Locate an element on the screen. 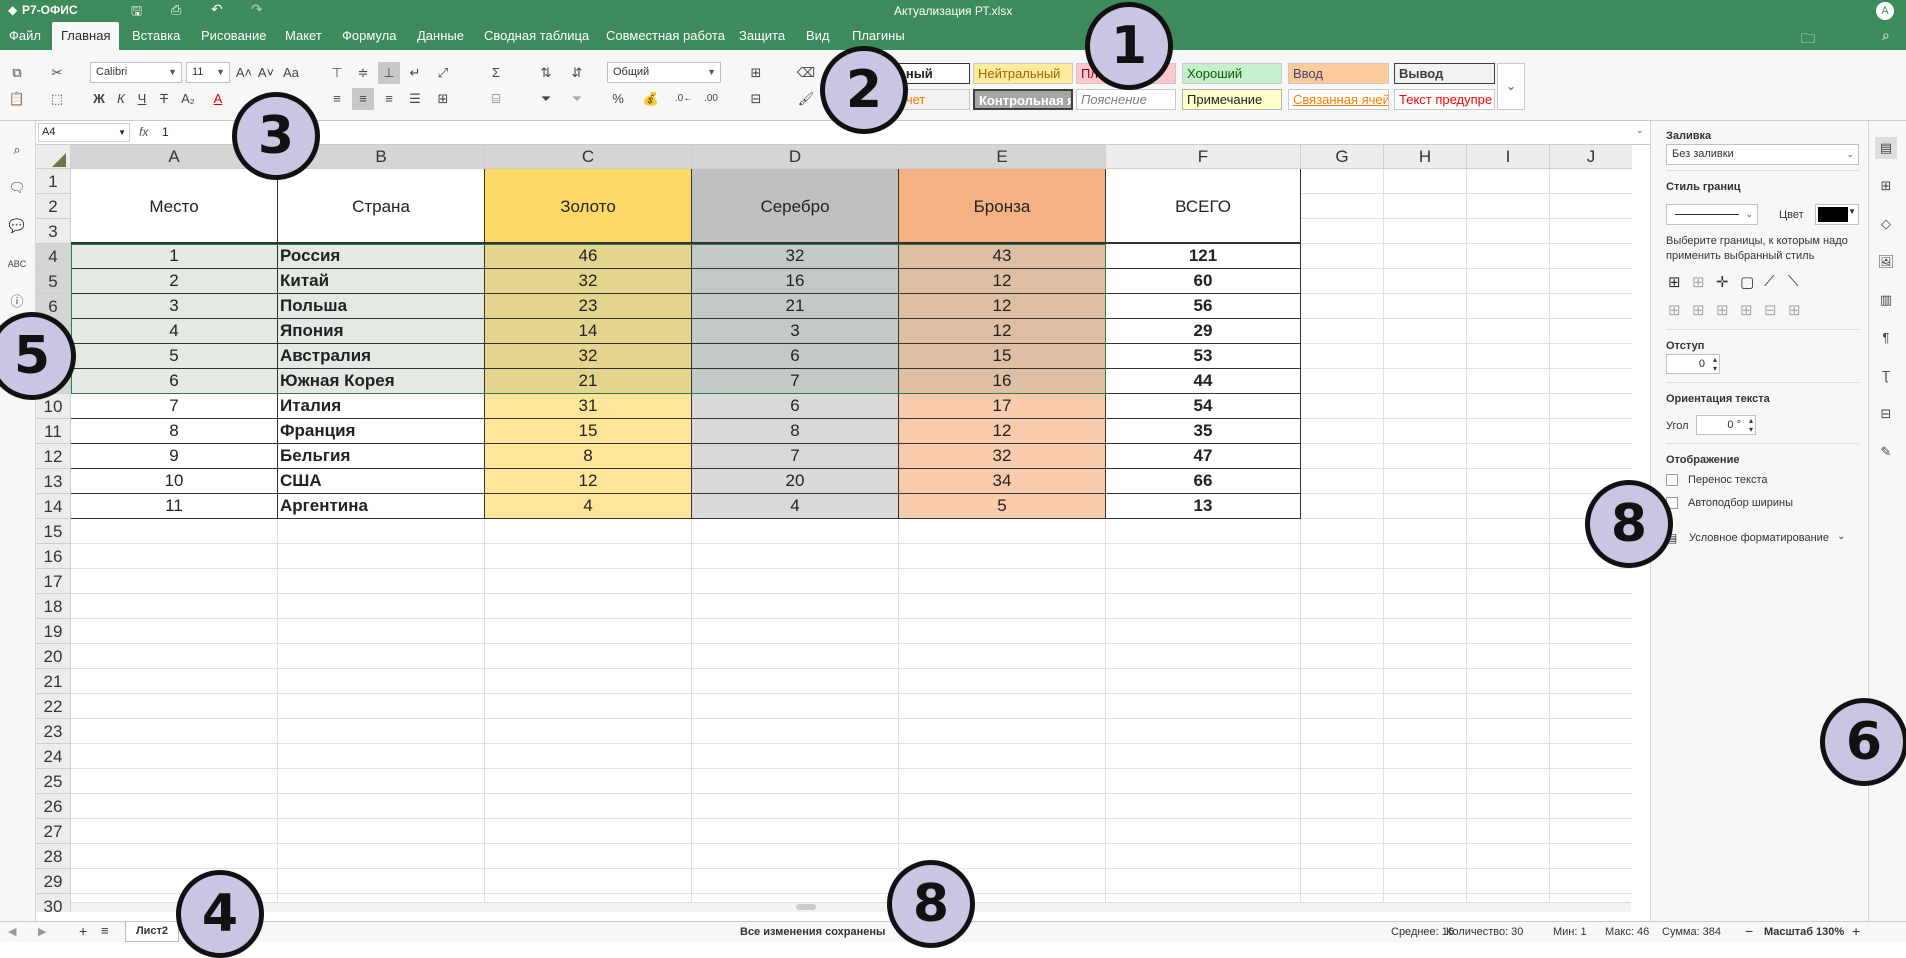 The image size is (1906, 958). comments-icon: 🗨 is located at coordinates (17, 188).